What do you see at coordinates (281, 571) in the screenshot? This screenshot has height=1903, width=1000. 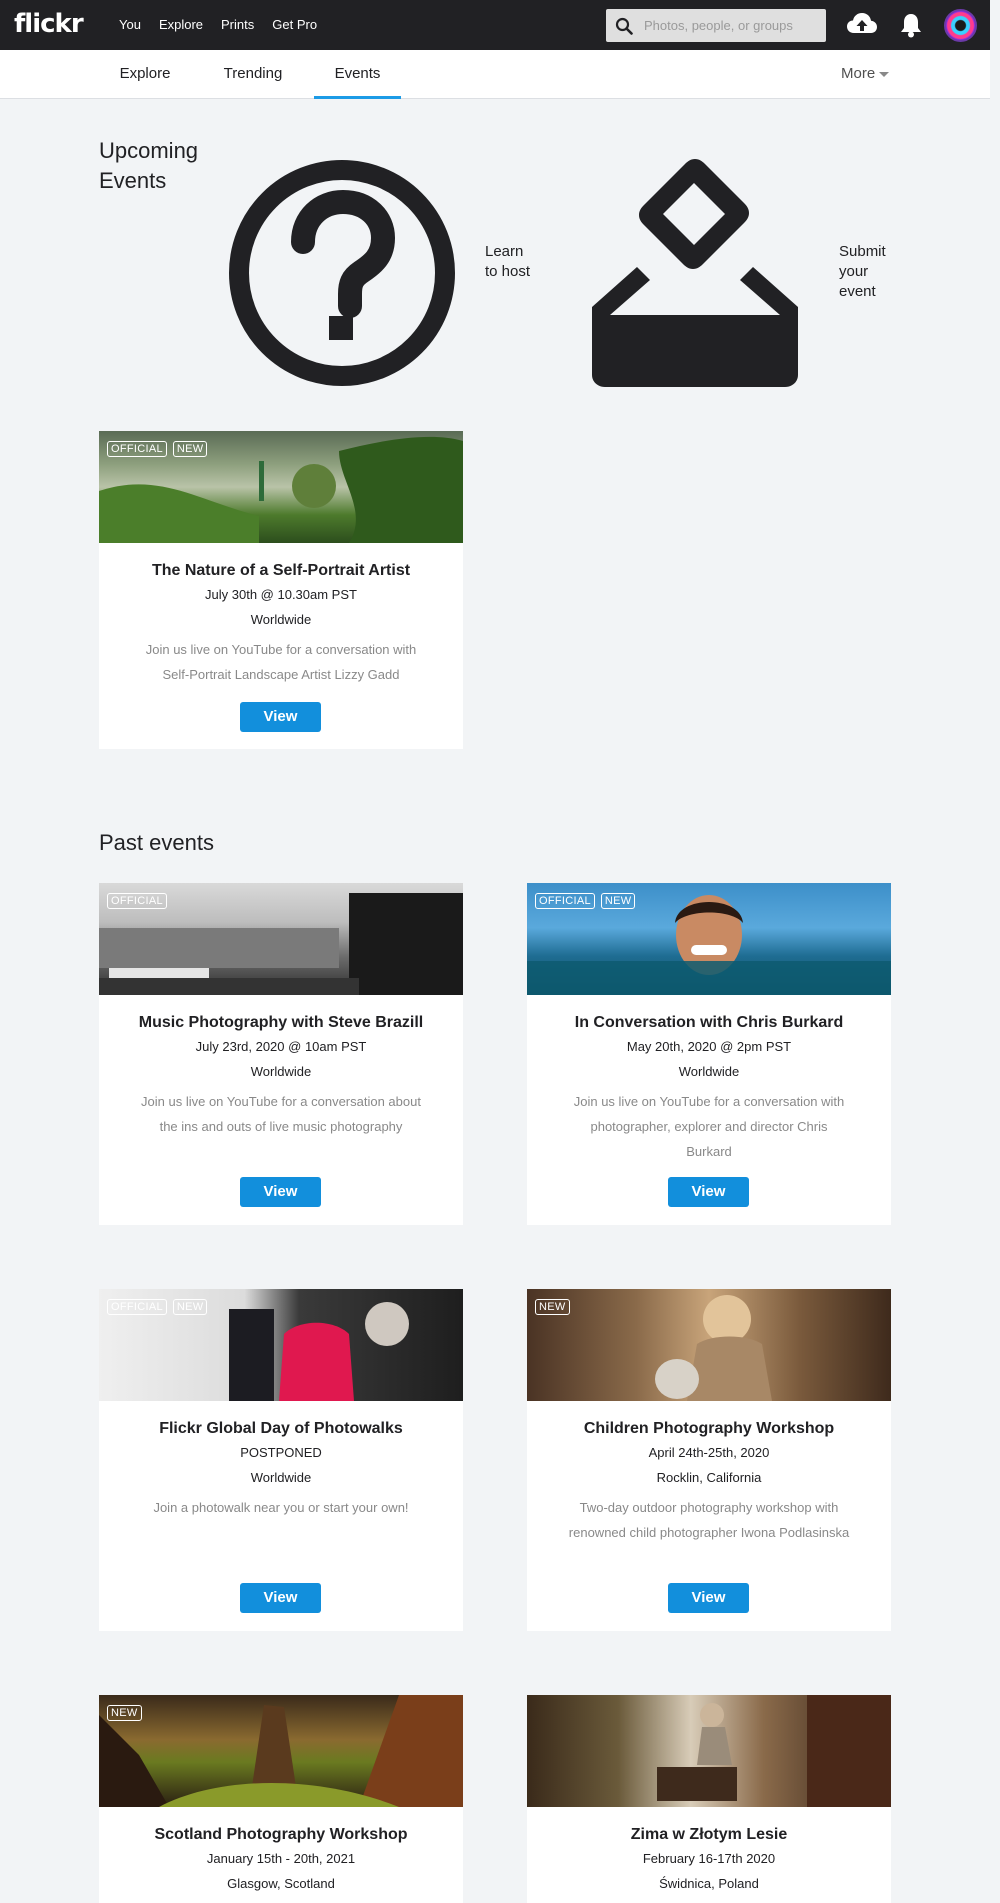 I see `event-title: The Nature of a Self-Portrait Artist` at bounding box center [281, 571].